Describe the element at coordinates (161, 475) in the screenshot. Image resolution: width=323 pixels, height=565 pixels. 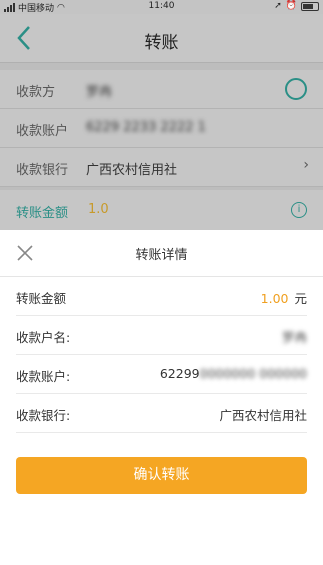
I see `confirm-transfer-button: 确认转账` at that location.